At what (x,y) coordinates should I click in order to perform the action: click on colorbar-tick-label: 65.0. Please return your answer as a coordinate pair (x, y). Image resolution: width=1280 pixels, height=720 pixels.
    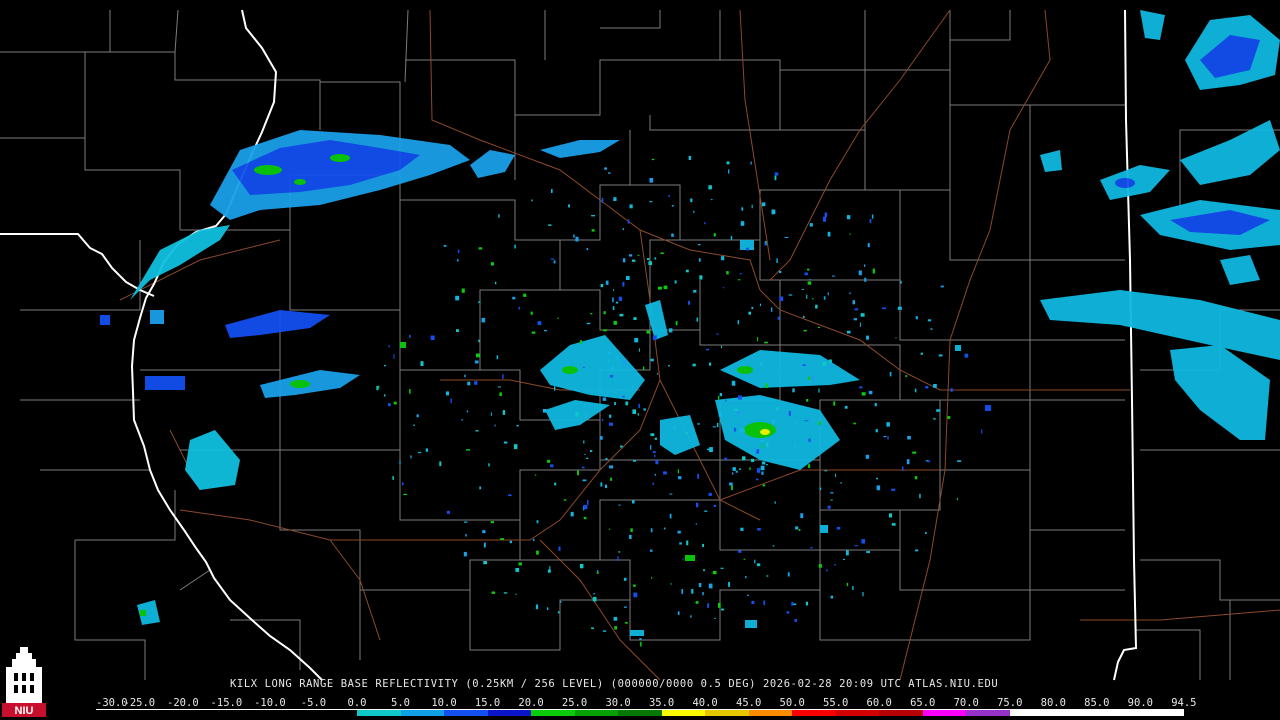
    Looking at the image, I should click on (923, 703).